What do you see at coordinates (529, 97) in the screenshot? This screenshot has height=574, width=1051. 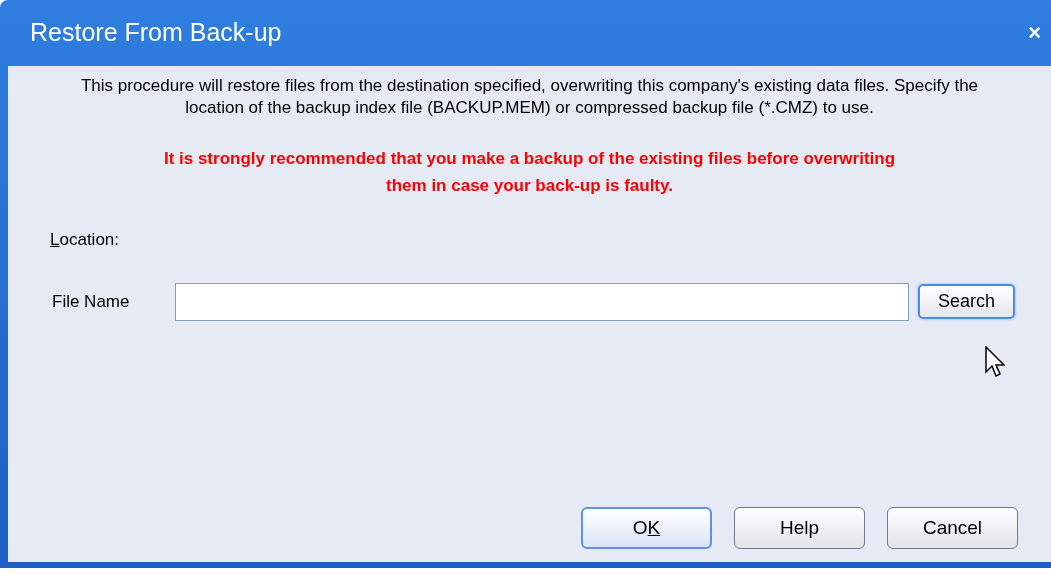 I see `description-text: This procedure will restore files from the destination specified, overwriting this company's existing data files. Specify the location of the backup index file (BACKUP.MEM) or compressed backup file (*.CMZ) to use.` at bounding box center [529, 97].